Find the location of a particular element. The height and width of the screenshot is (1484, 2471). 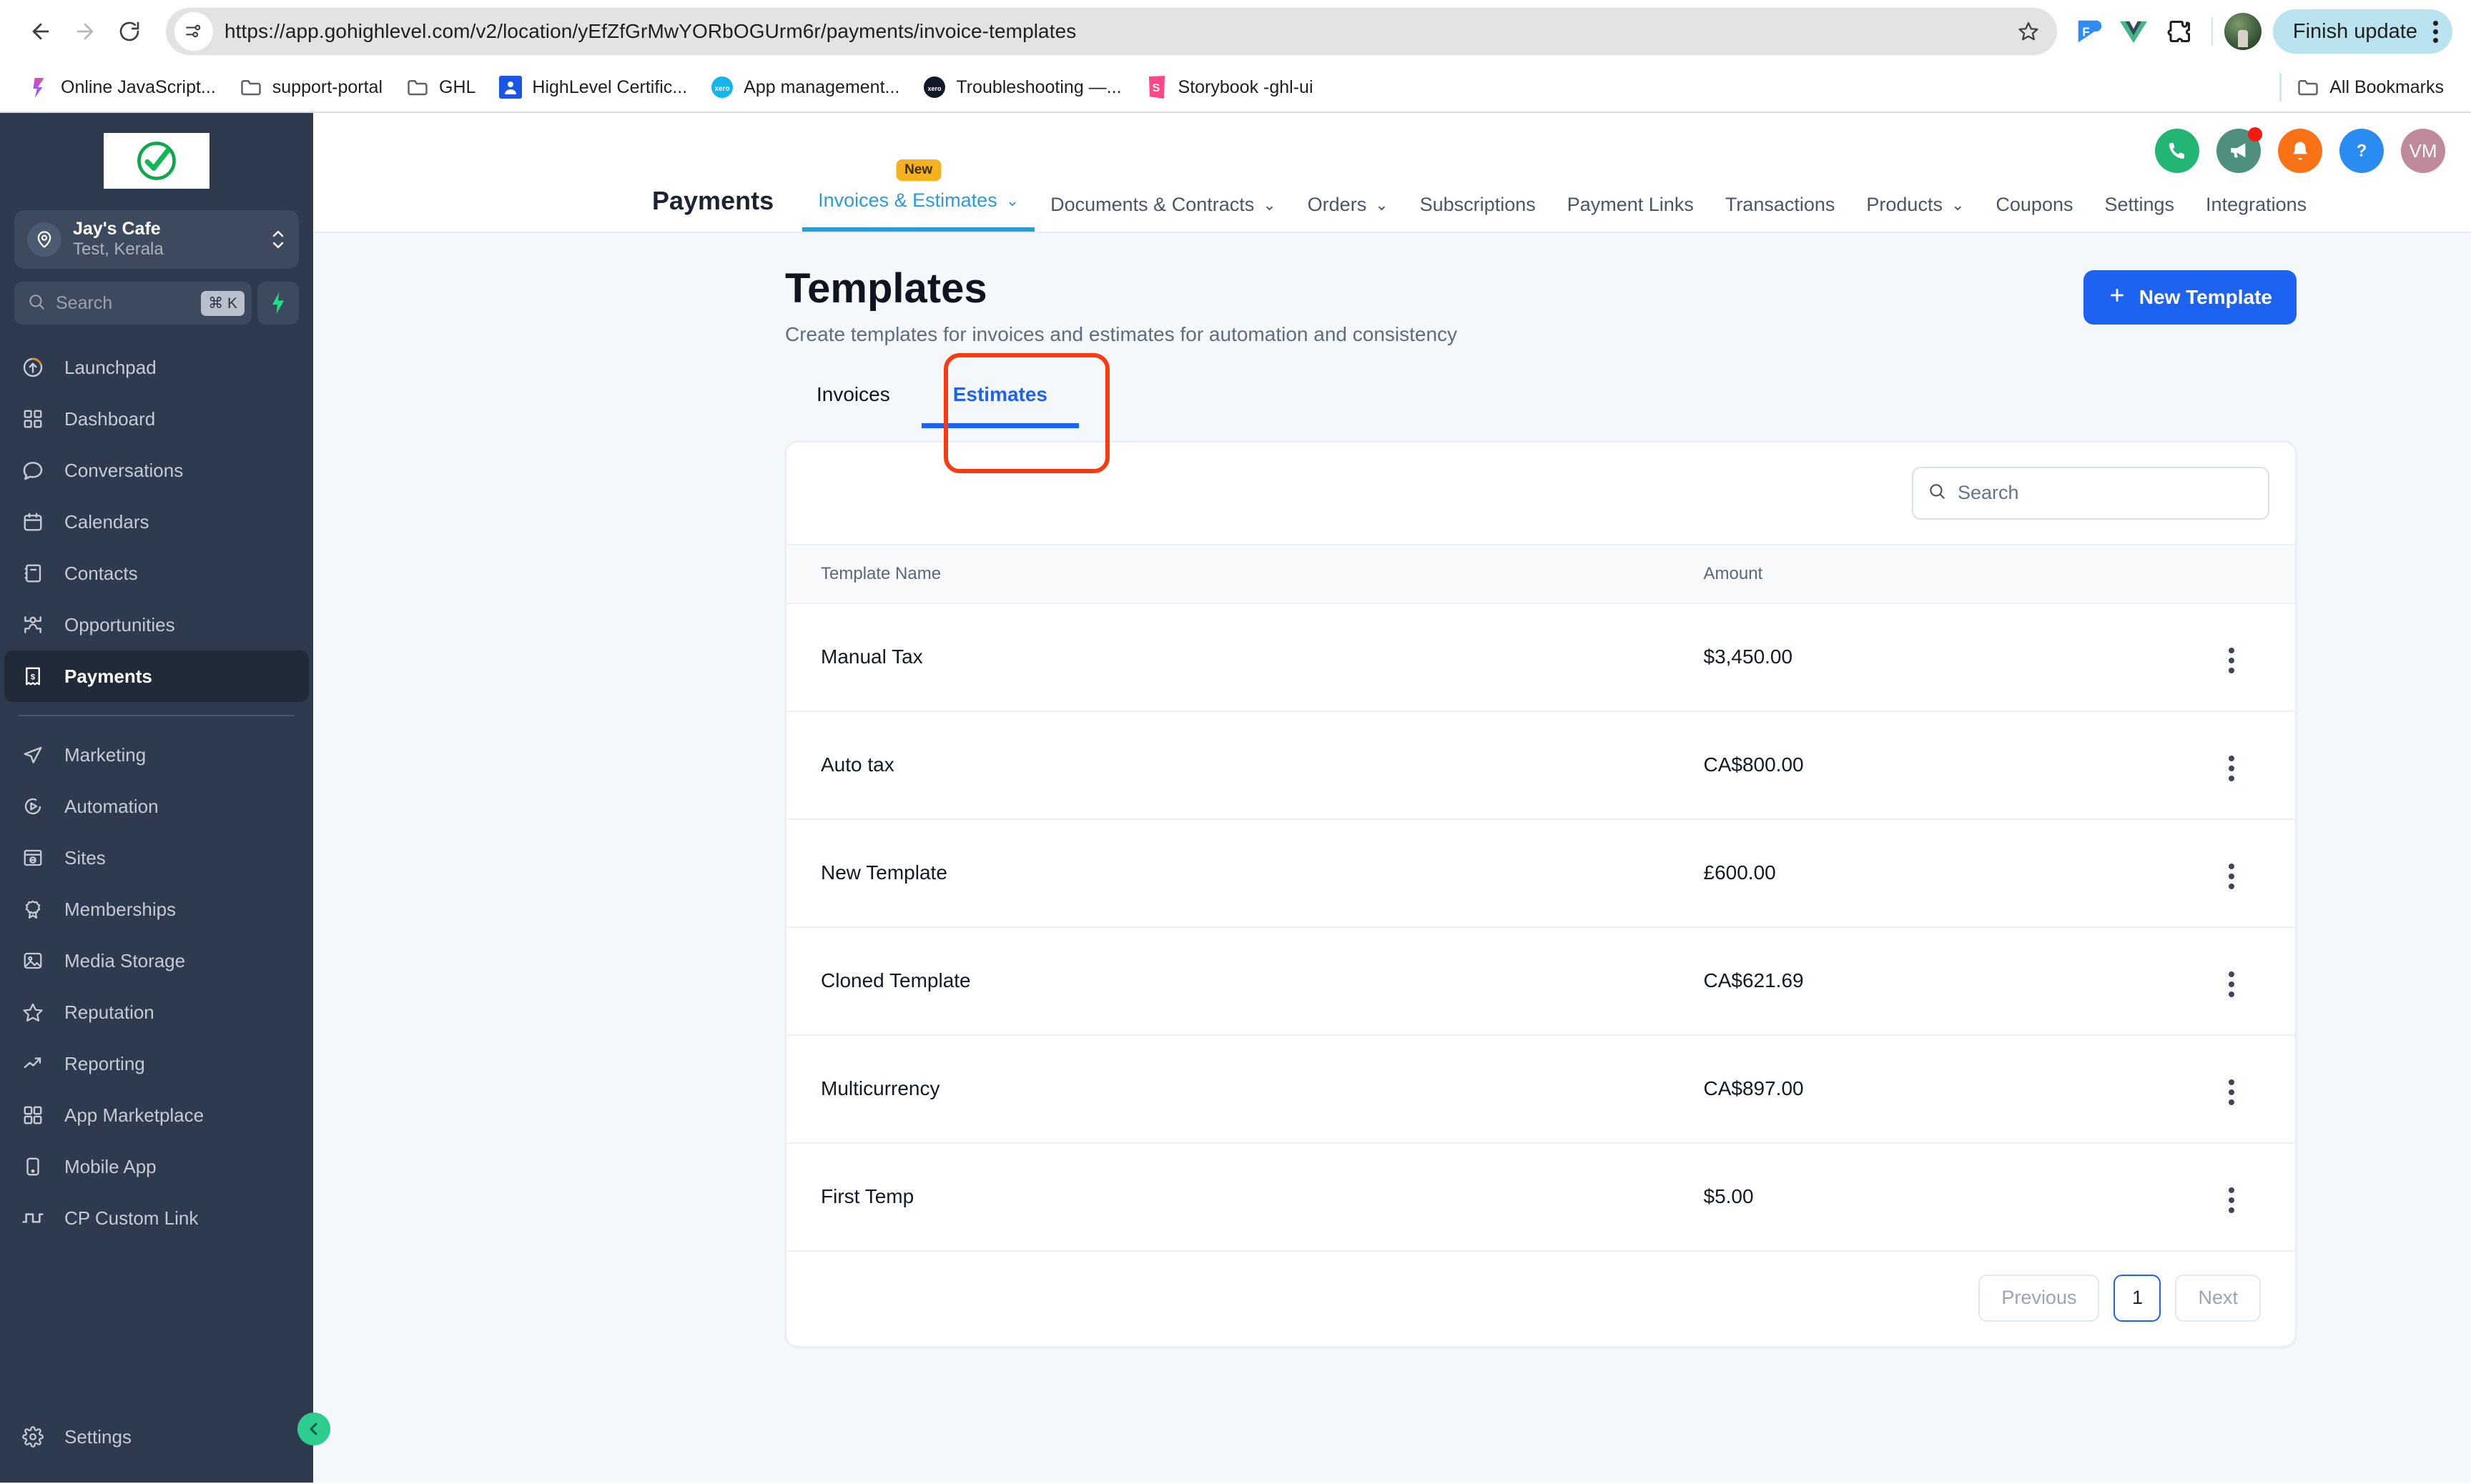

page-number-button: 1 is located at coordinates (2137, 1298).